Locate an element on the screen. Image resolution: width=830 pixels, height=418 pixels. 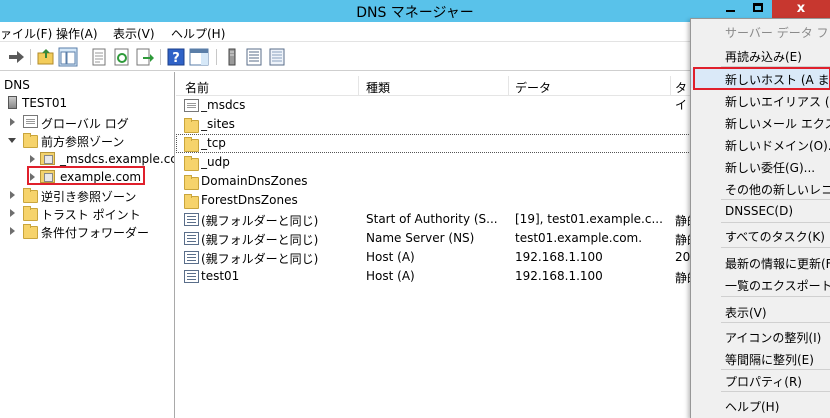
tree-item-label: トラスト ポイント is located at coordinates (91, 215).